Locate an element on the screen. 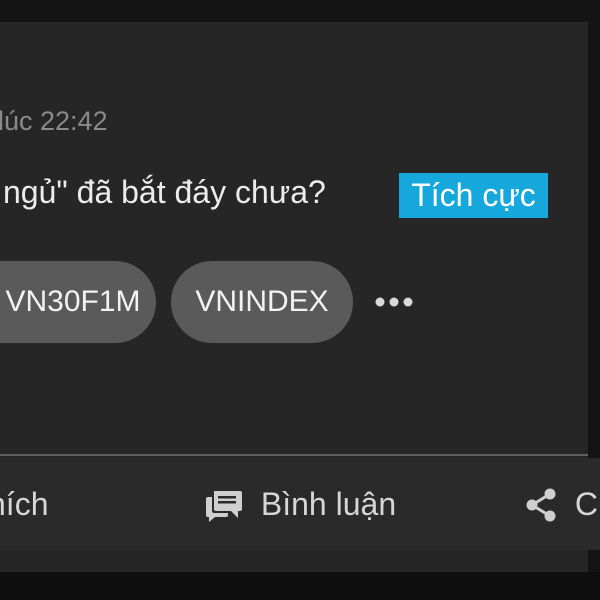 The width and height of the screenshot is (600, 600). comment-icon is located at coordinates (224, 506).